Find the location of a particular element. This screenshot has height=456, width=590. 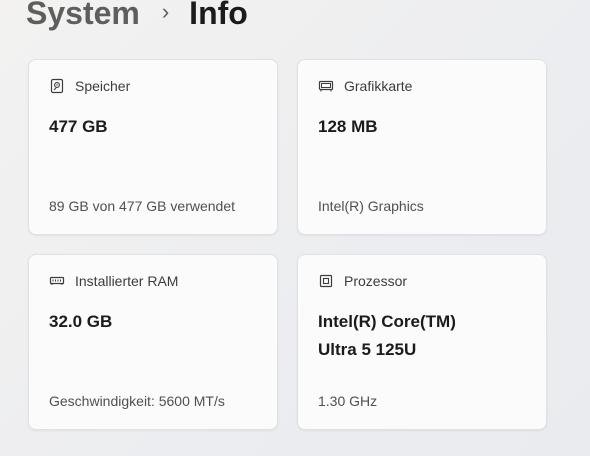

breadcrumb: System › Info is located at coordinates (137, 17).